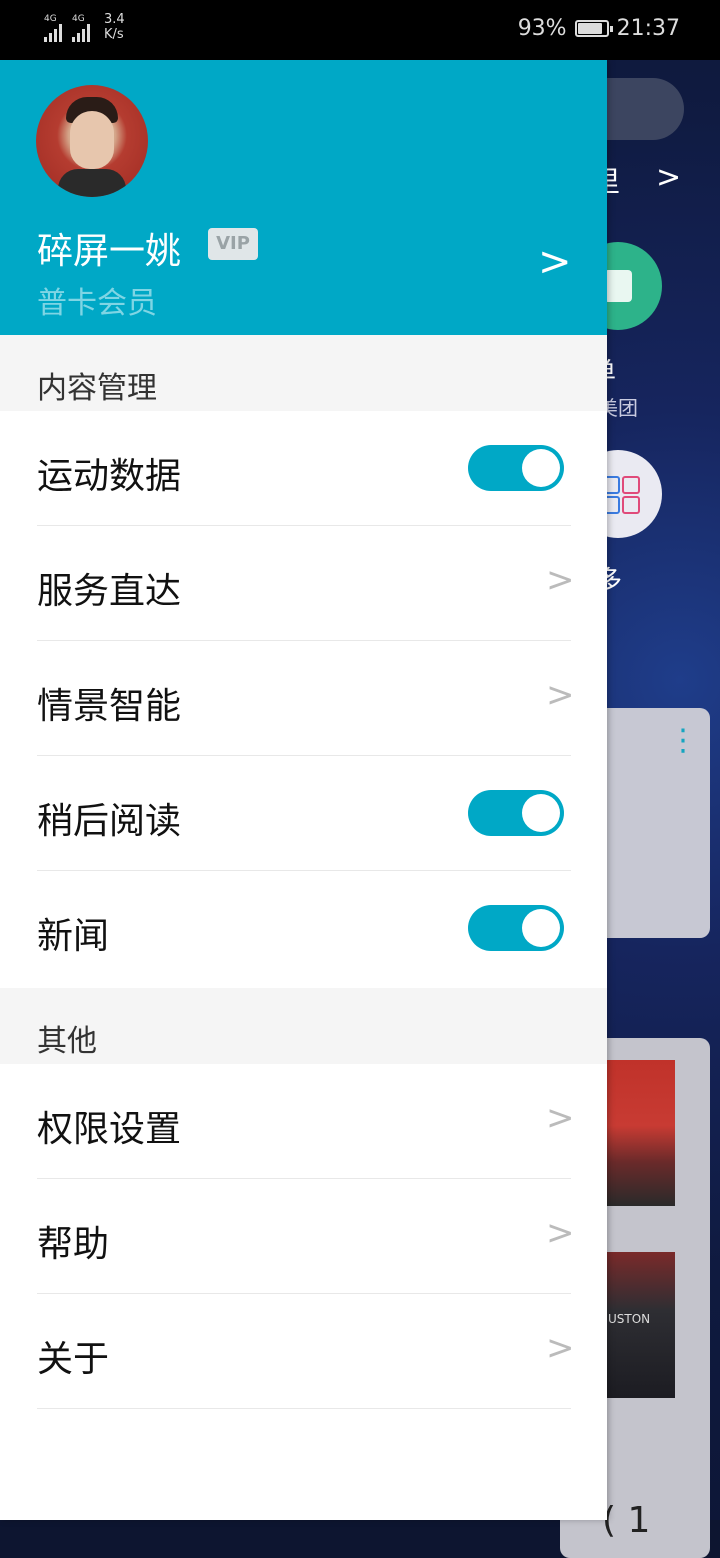 Image resolution: width=720 pixels, height=1558 pixels. What do you see at coordinates (97, 303) in the screenshot?
I see `member-level: 普卡会员` at bounding box center [97, 303].